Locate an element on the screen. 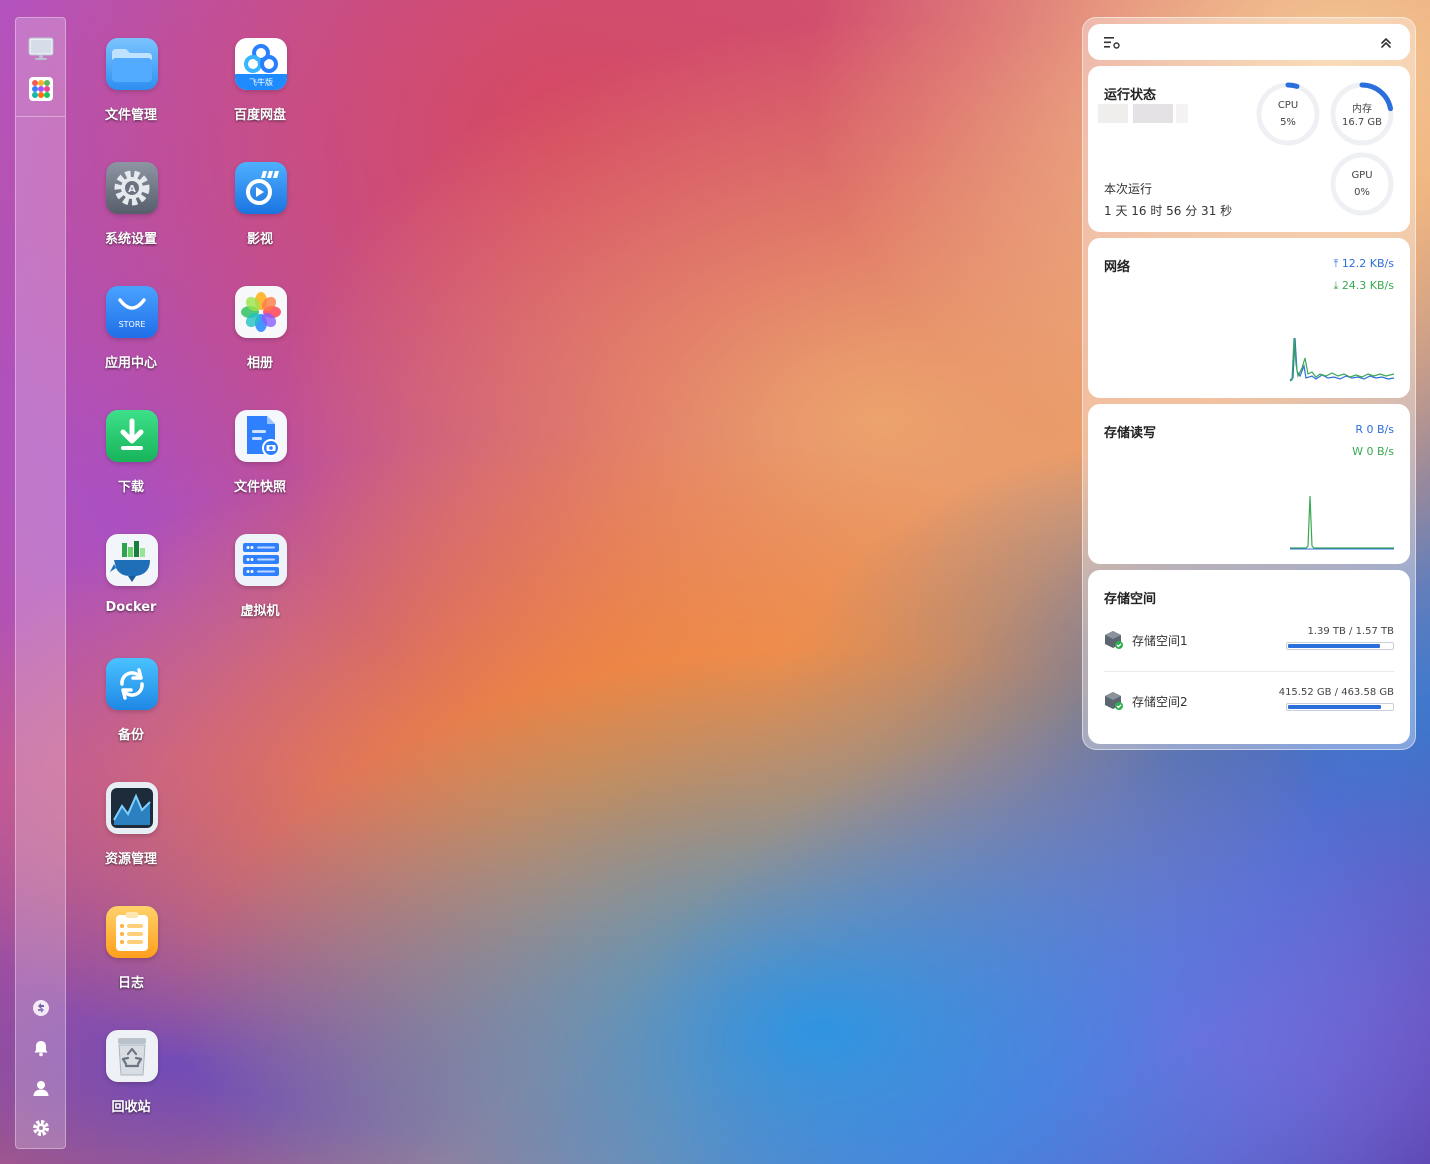  memory-gauge: 内存 16.7 GB is located at coordinates (1362, 114).